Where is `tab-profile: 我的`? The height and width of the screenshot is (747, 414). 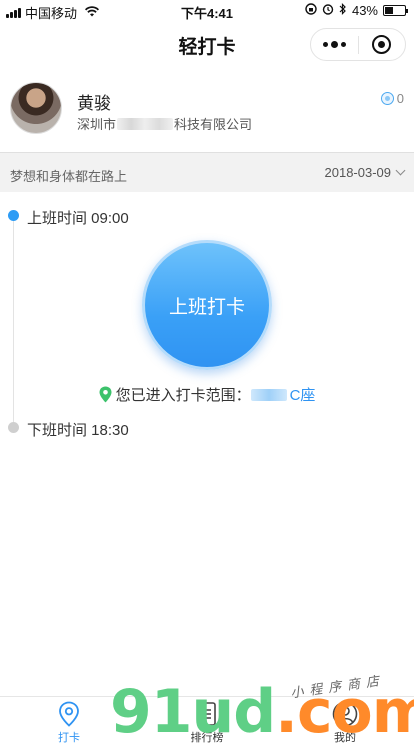
tab-profile: 我的 is located at coordinates (345, 722).